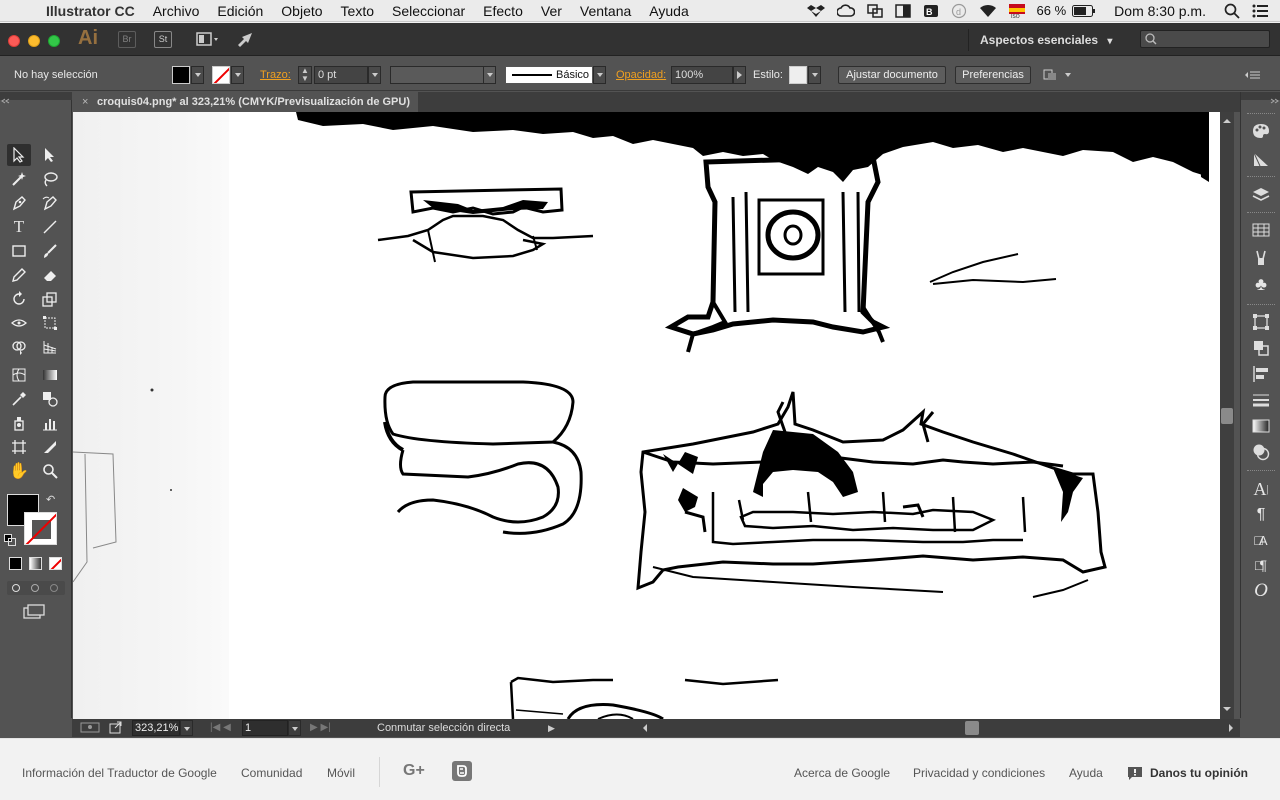 The image size is (1280, 800). What do you see at coordinates (1048, 40) in the screenshot?
I see `workspace-switcher: Aspectos esenciales ▾` at bounding box center [1048, 40].